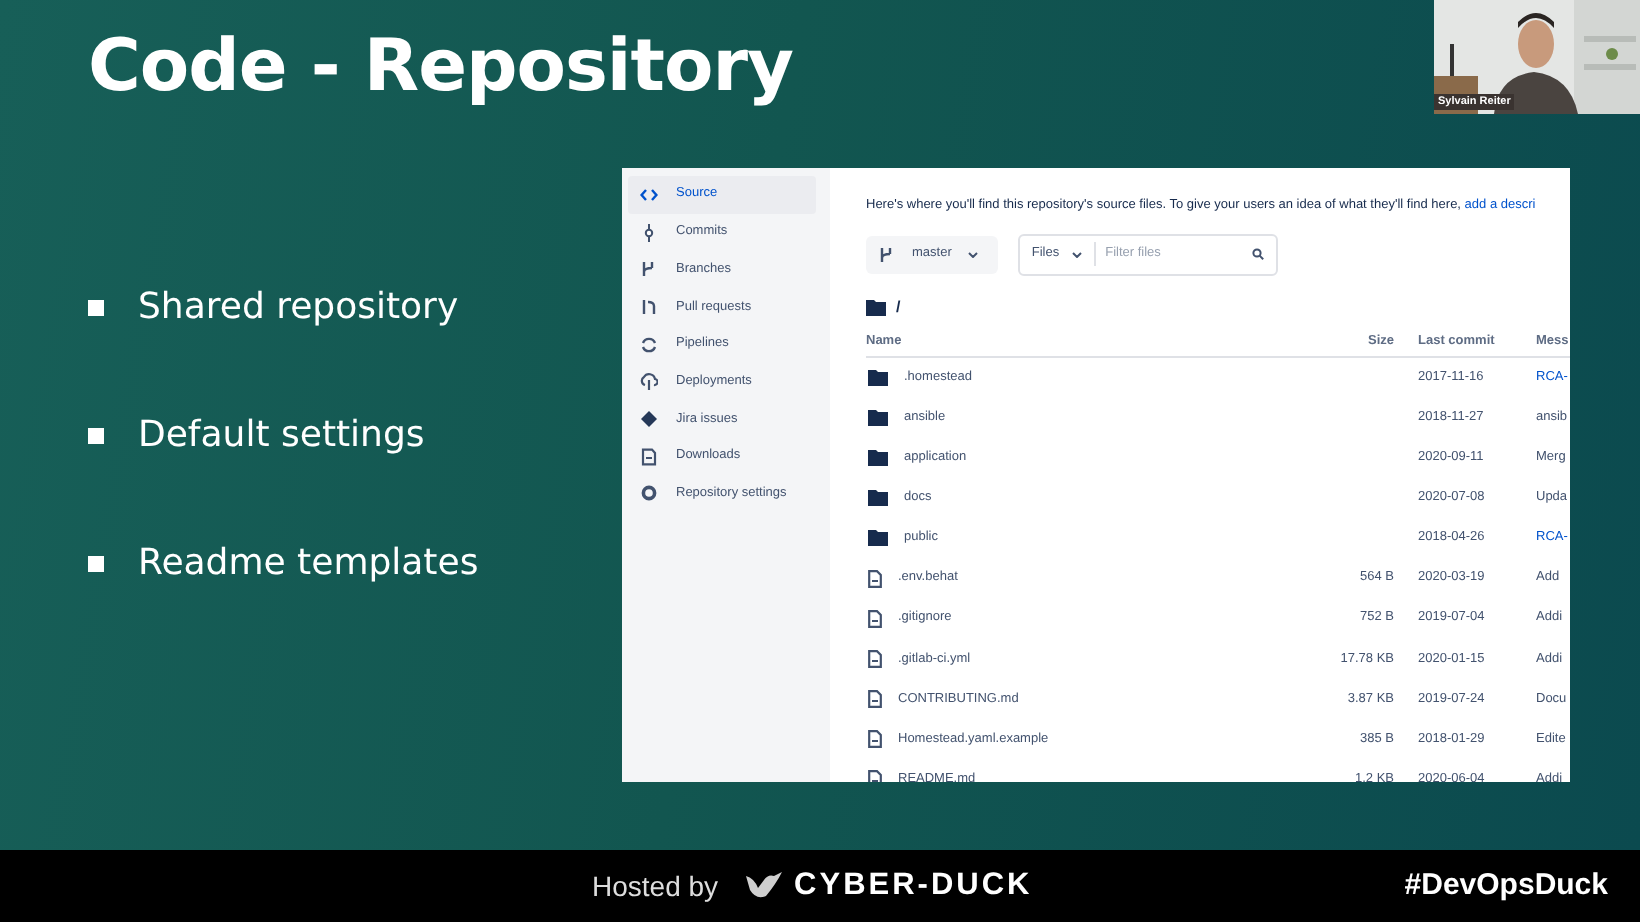 The height and width of the screenshot is (922, 1640). I want to click on bullet-text: Shared repository, so click(298, 308).